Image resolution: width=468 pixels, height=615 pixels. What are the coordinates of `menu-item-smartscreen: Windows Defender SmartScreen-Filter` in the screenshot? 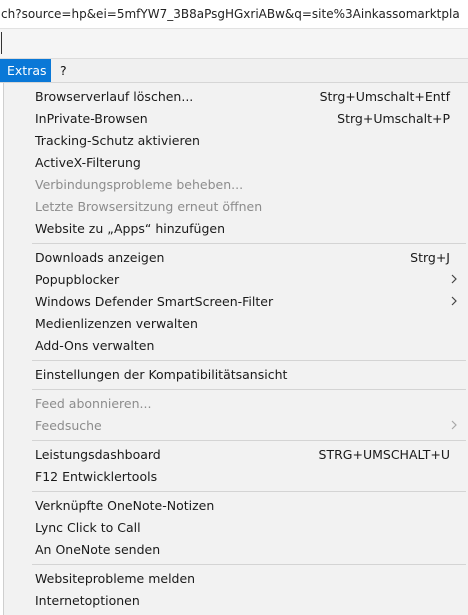 It's located at (236, 302).